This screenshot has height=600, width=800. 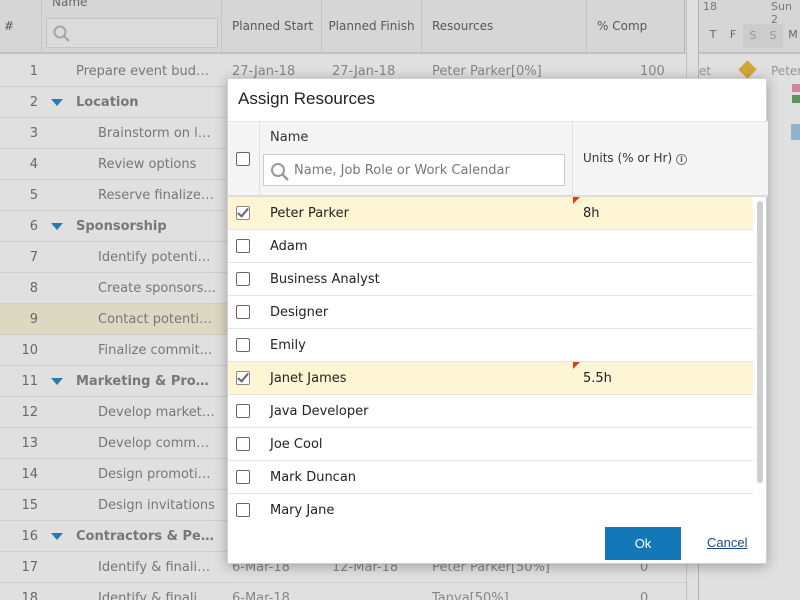 I want to click on resource-row: Adam, so click(x=490, y=246).